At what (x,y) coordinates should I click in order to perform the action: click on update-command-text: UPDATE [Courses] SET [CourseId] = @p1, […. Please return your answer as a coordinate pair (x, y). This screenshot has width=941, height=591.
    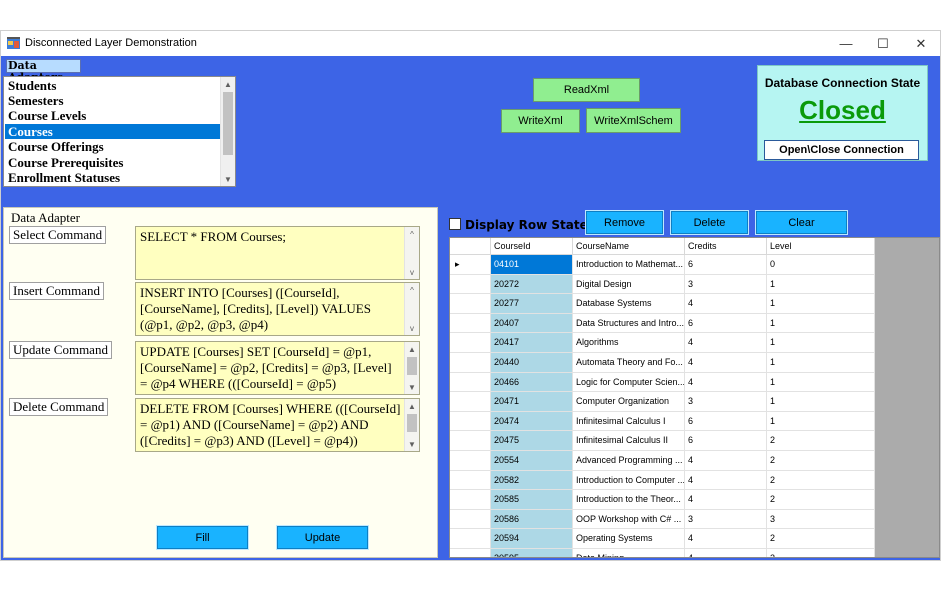
    Looking at the image, I should click on (271, 368).